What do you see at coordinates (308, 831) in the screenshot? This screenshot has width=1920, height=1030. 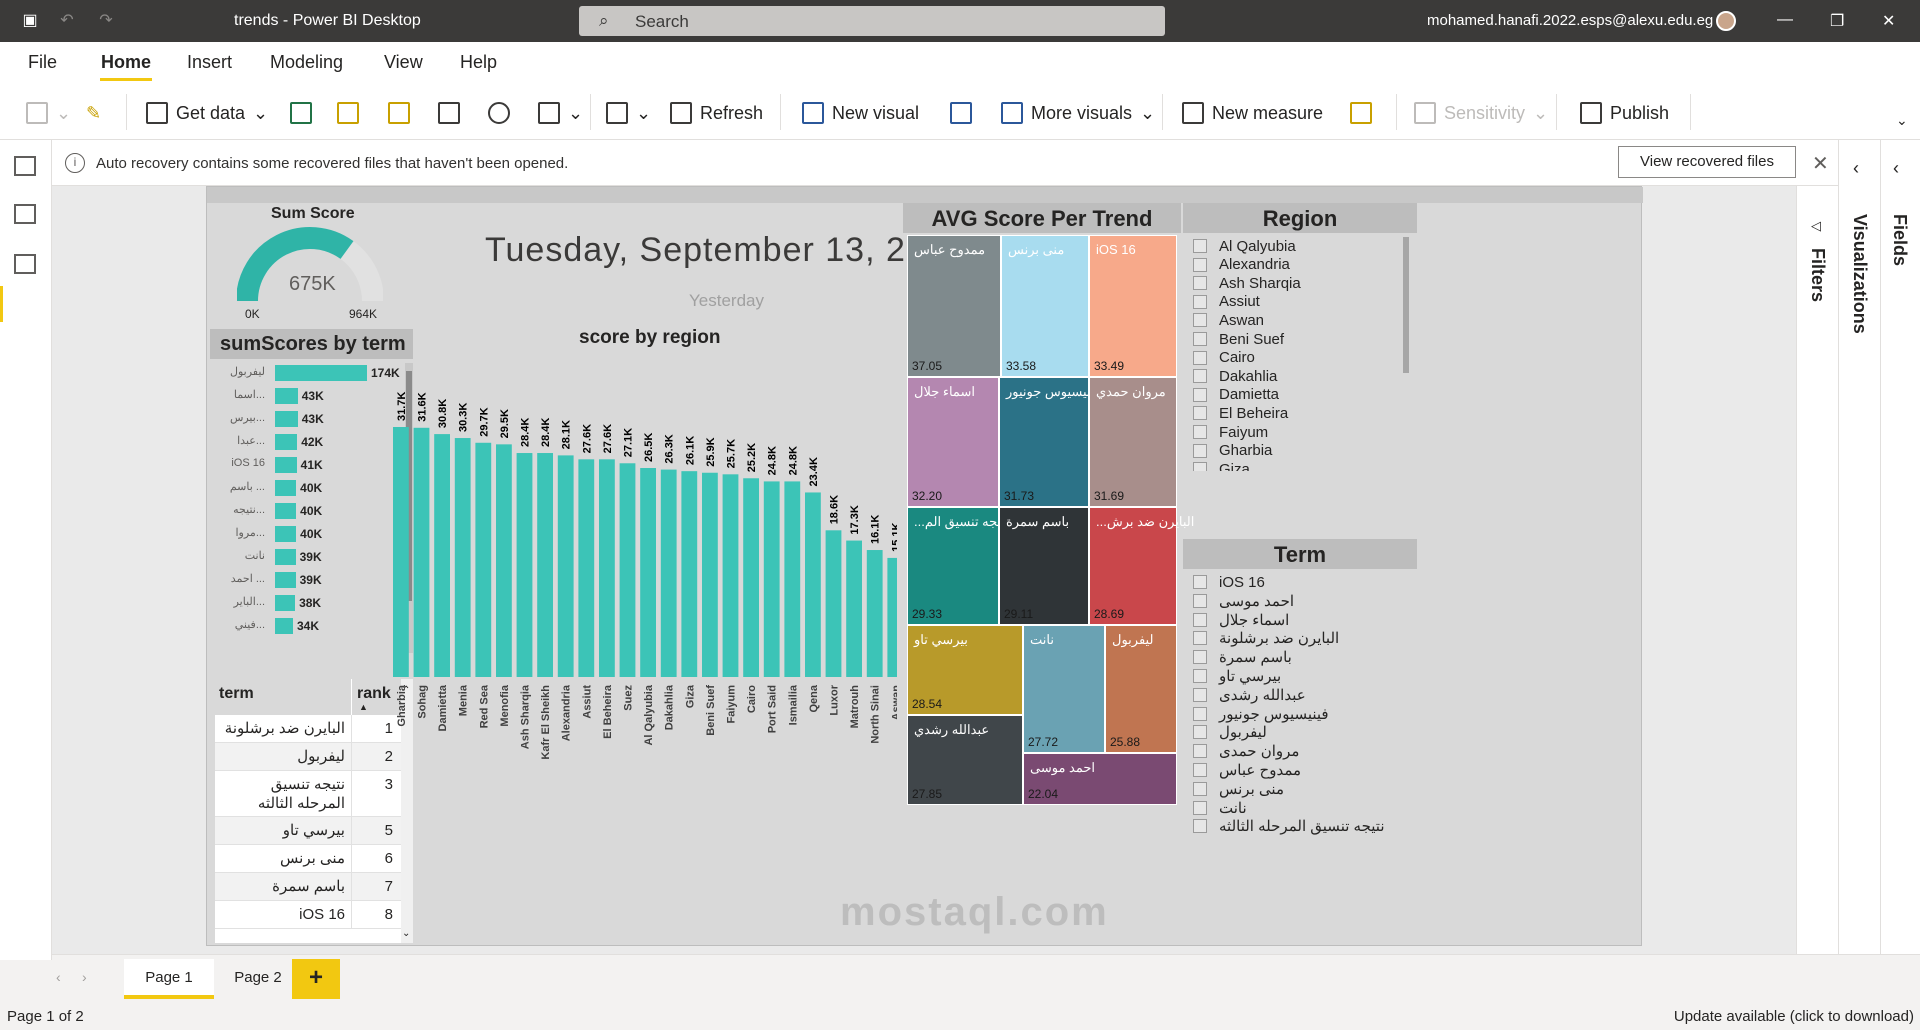 I see `table-row: بيرسي تاو 5` at bounding box center [308, 831].